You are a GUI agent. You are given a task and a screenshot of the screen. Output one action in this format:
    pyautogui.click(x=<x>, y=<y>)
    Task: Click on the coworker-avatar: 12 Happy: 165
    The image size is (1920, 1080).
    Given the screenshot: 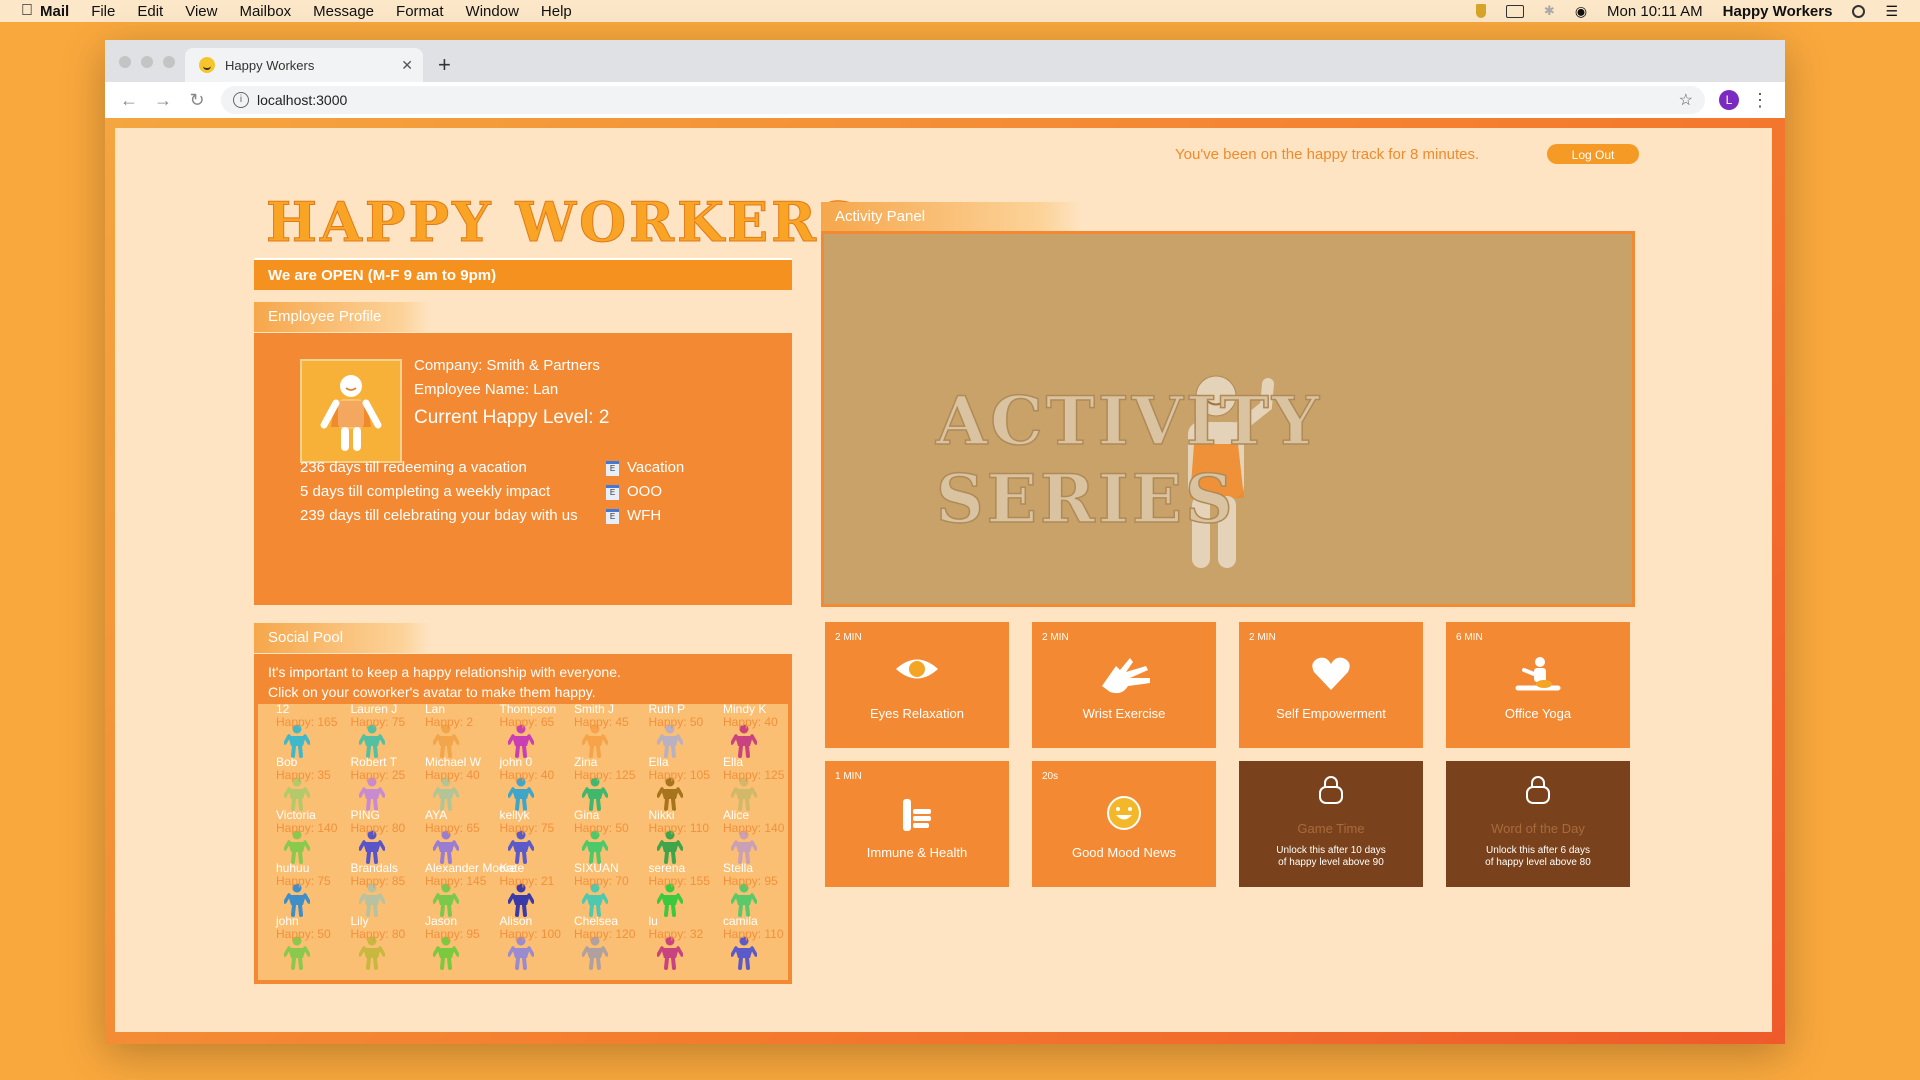 What is the action you would take?
    pyautogui.click(x=297, y=731)
    